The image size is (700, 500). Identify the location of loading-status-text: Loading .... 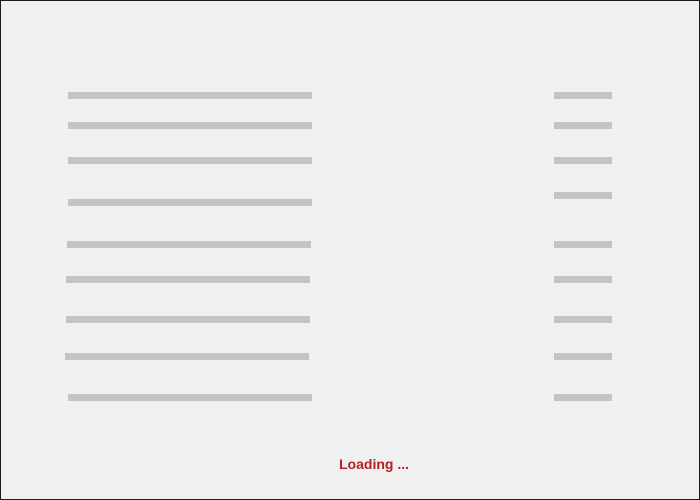
(374, 464).